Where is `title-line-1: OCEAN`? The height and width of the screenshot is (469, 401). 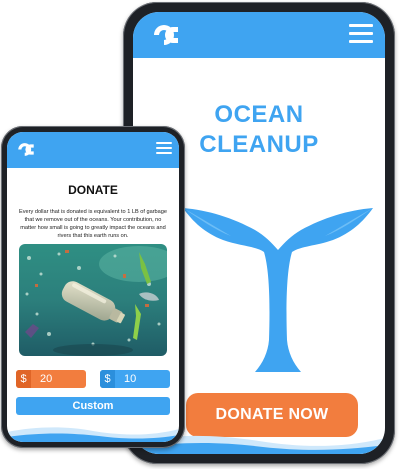 title-line-1: OCEAN is located at coordinates (259, 114).